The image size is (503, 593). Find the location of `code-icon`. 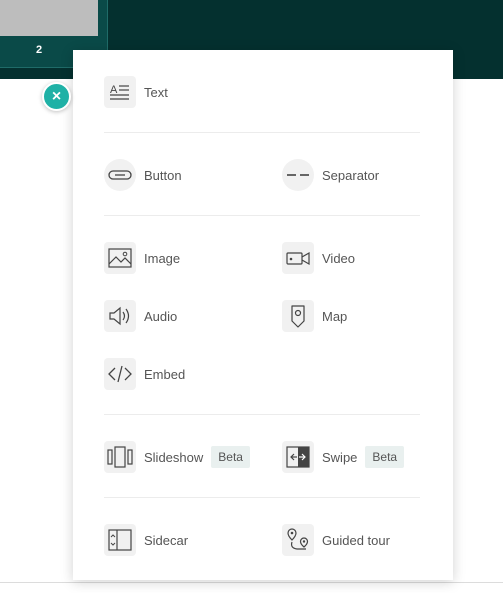

code-icon is located at coordinates (120, 374).